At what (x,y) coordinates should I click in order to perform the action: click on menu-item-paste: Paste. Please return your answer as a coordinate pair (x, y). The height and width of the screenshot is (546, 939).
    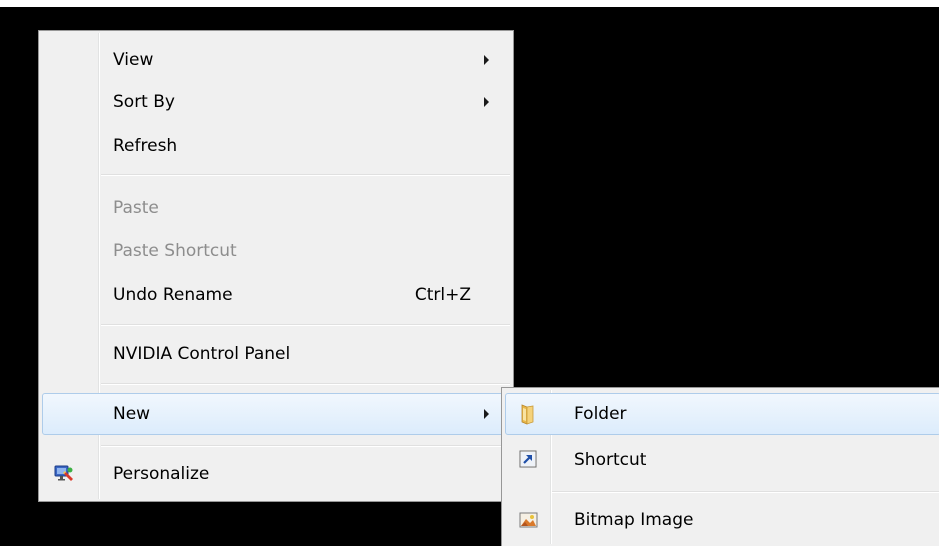
    Looking at the image, I should click on (276, 208).